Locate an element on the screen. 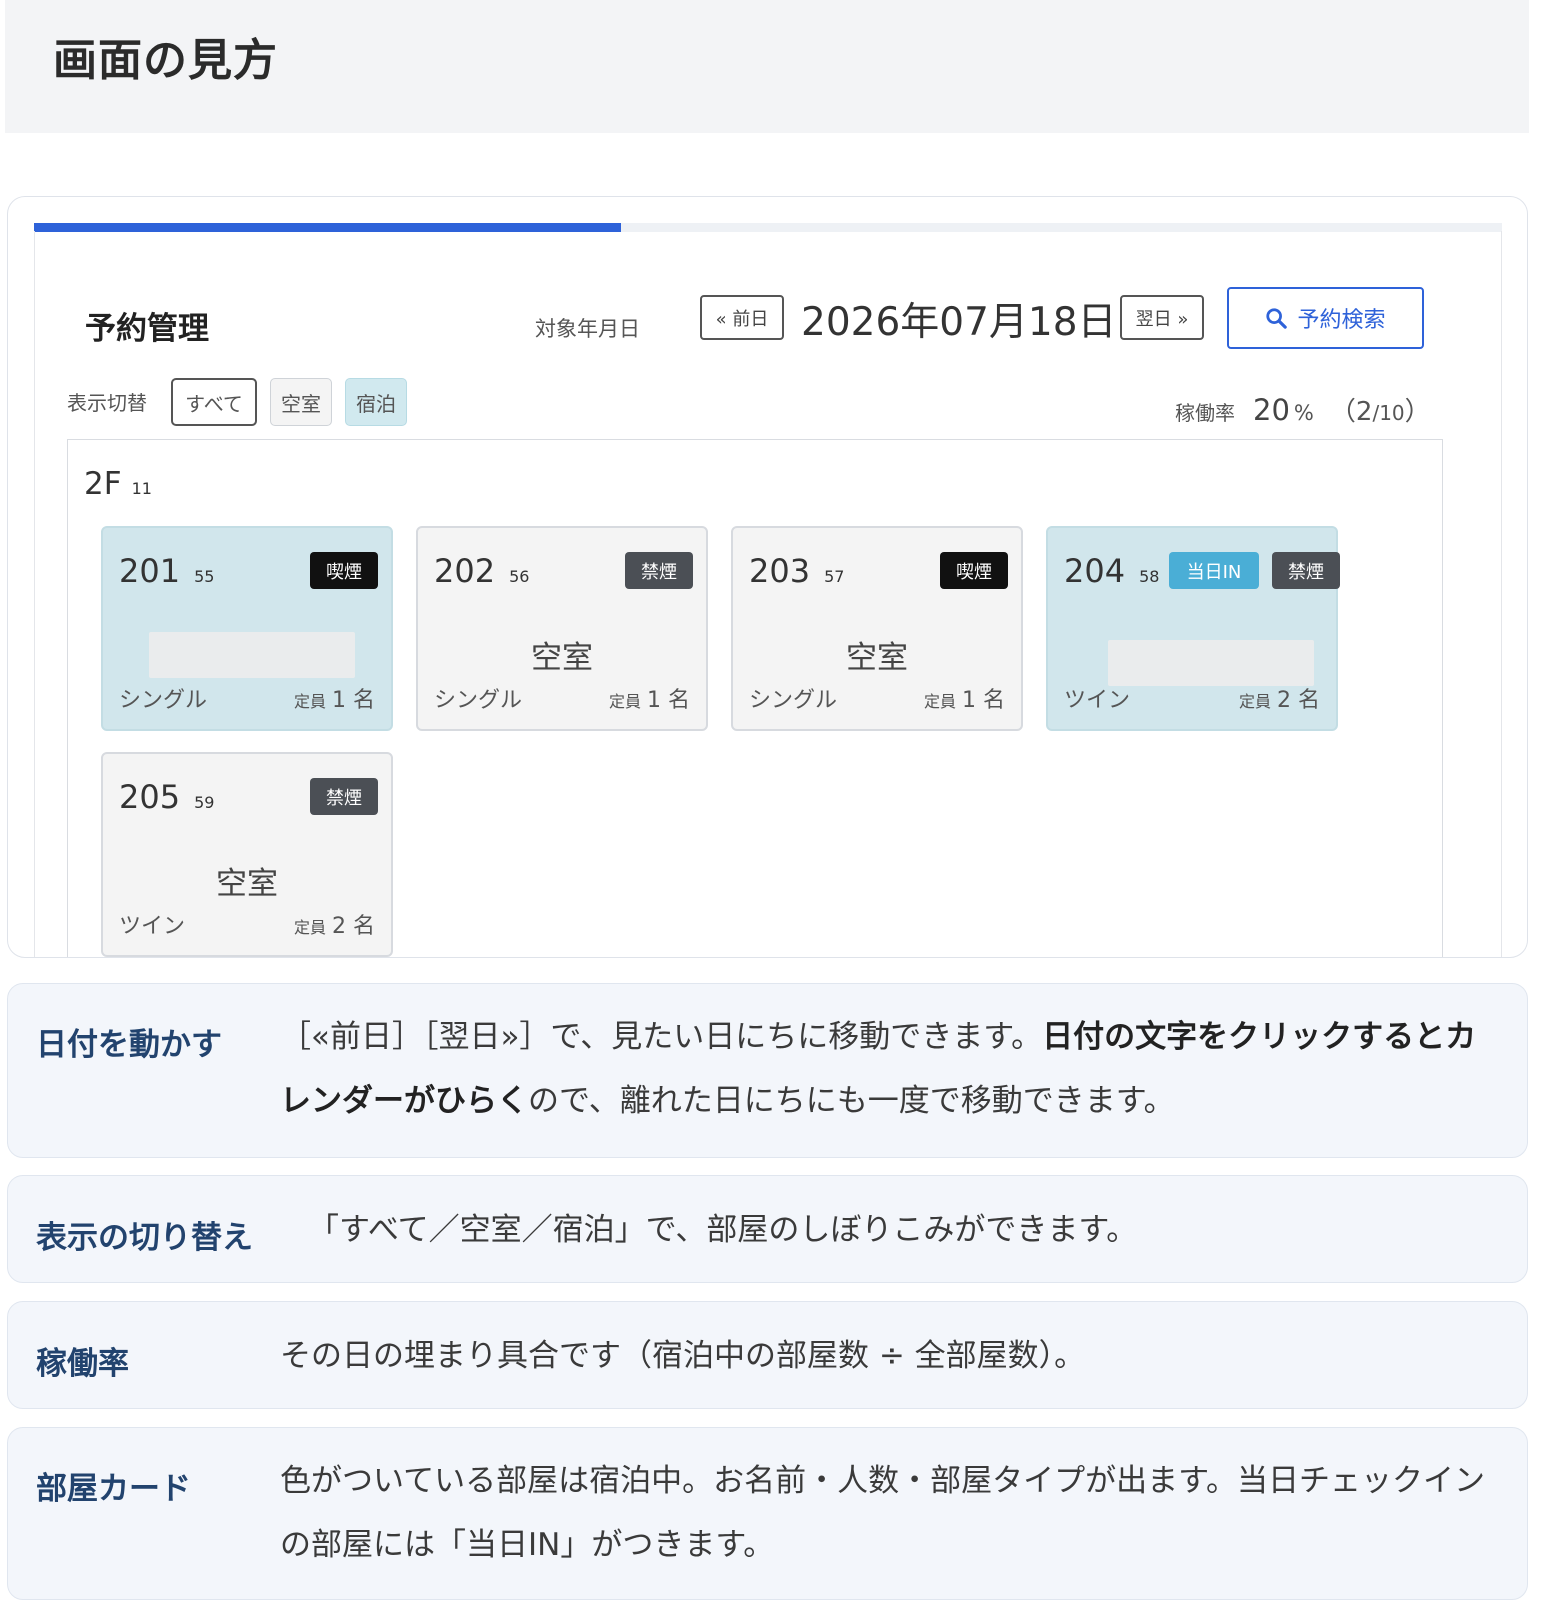 This screenshot has width=1544, height=1600. occupancy-paren-open: （ is located at coordinates (1342, 412).